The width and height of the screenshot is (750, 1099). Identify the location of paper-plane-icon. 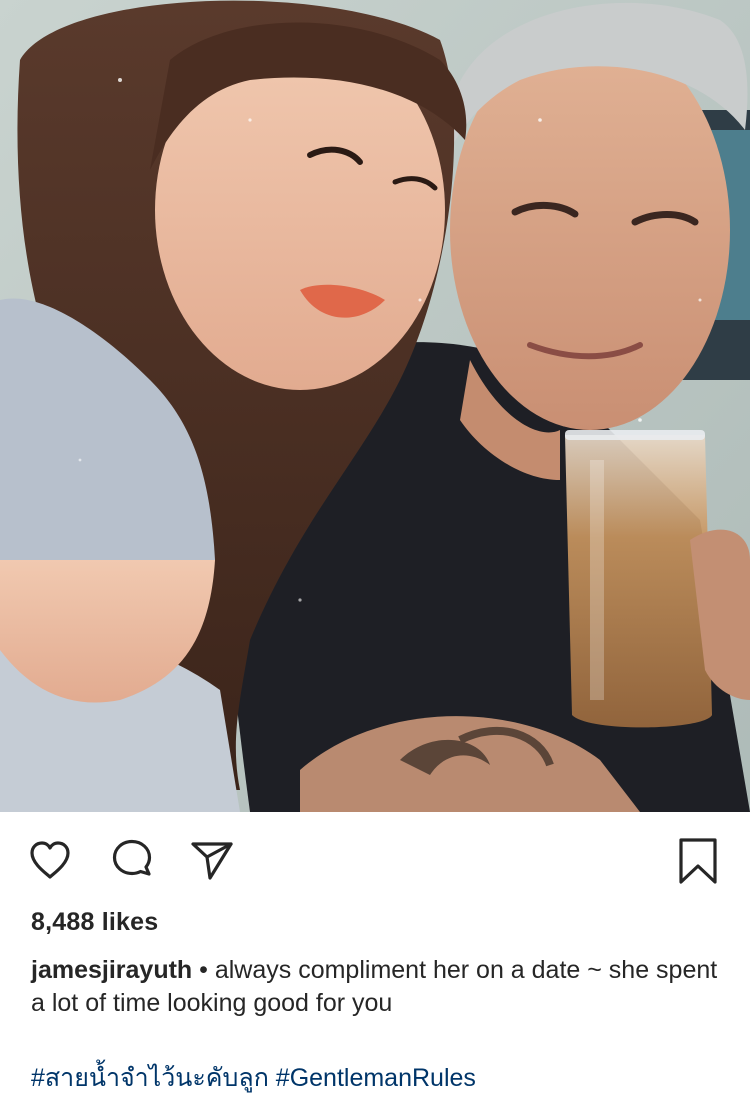
(212, 860).